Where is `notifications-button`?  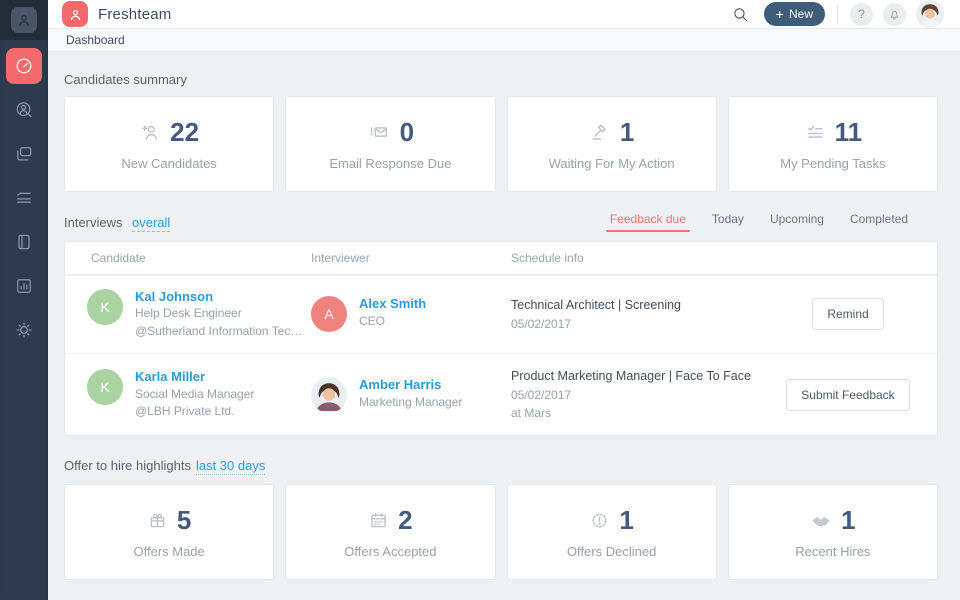
notifications-button is located at coordinates (894, 14).